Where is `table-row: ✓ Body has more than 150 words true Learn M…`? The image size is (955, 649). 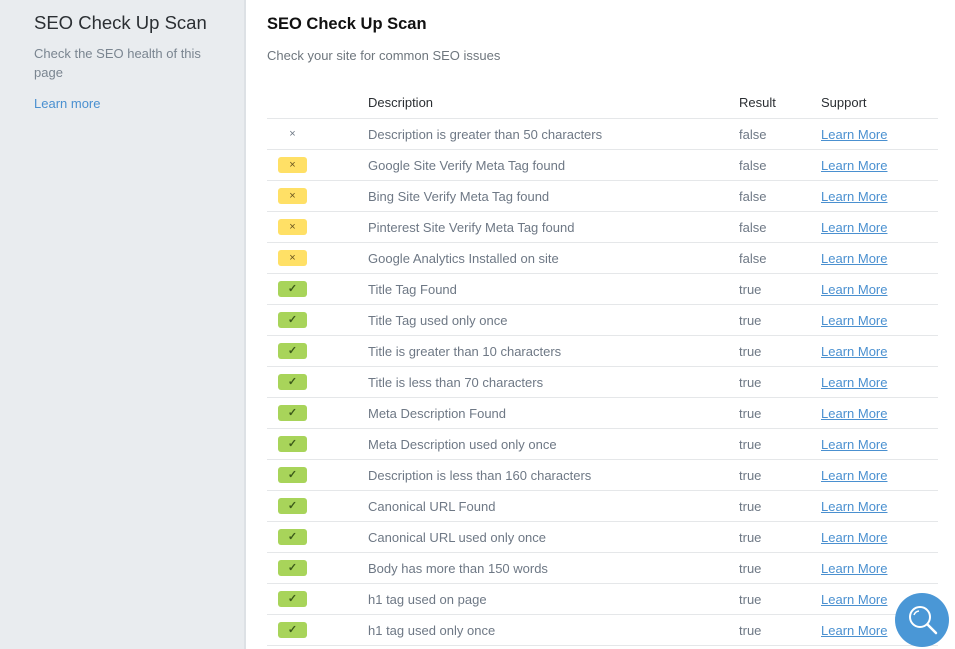
table-row: ✓ Body has more than 150 words true Learn M… is located at coordinates (602, 568).